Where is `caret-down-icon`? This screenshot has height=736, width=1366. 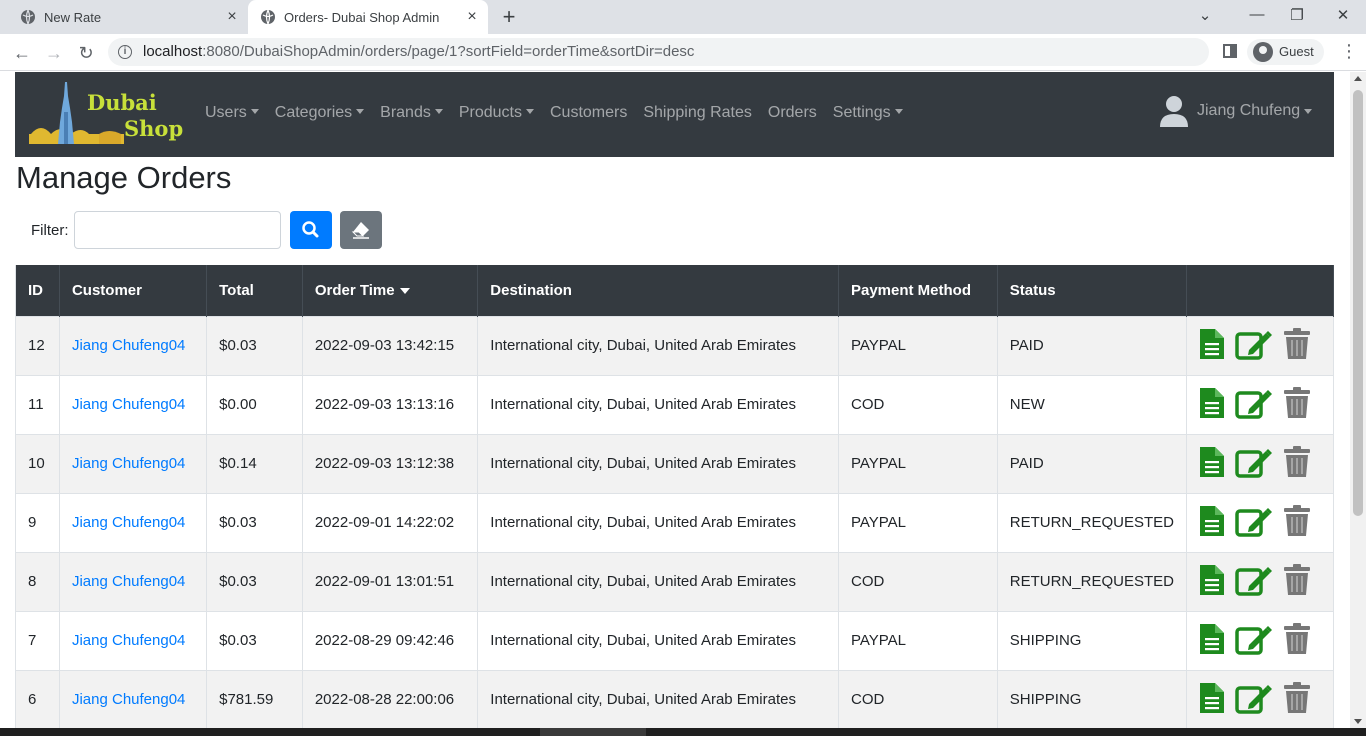
caret-down-icon is located at coordinates (438, 111).